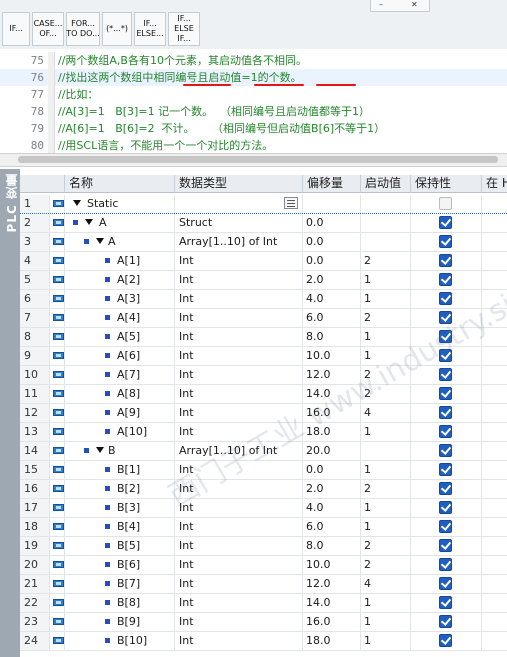 Image resolution: width=507 pixels, height=657 pixels. What do you see at coordinates (239, 242) in the screenshot?
I see `data-type-cell: Array[1..10] of Int` at bounding box center [239, 242].